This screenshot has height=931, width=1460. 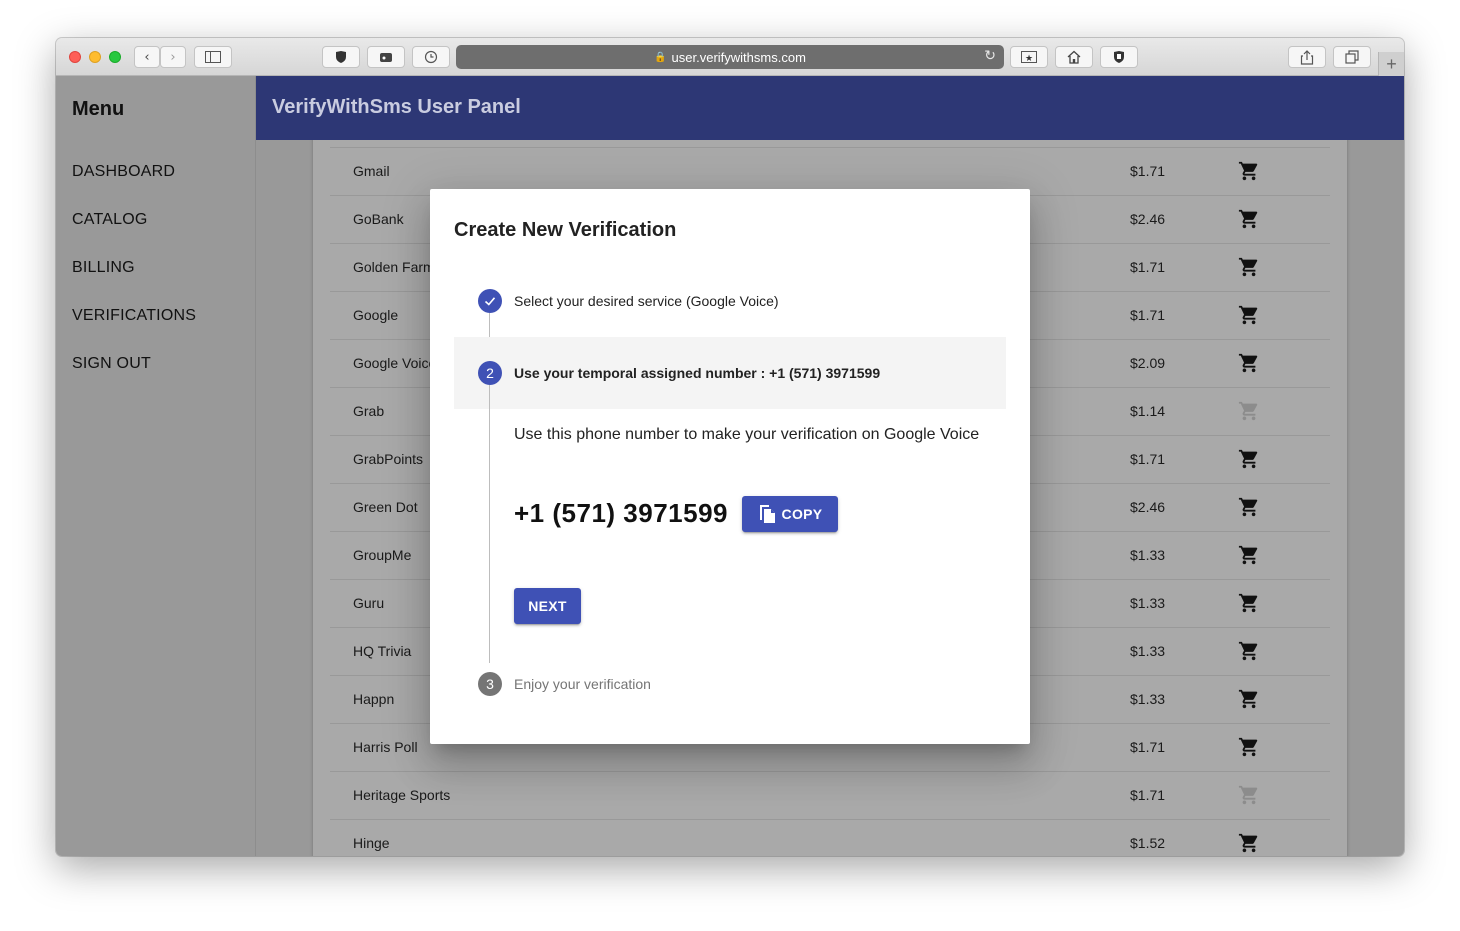 I want to click on service-name: Green Dot, so click(x=385, y=507).